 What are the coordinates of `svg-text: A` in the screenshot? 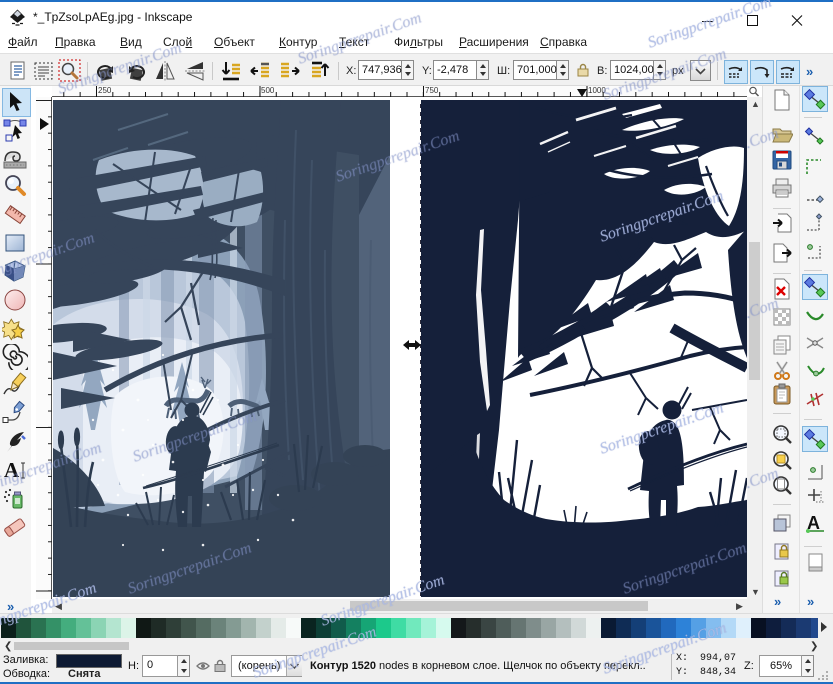 It's located at (12, 470).